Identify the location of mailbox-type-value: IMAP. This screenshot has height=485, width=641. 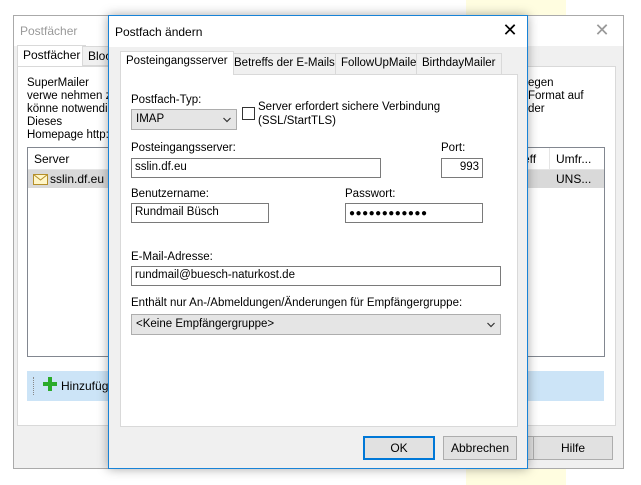
(150, 119).